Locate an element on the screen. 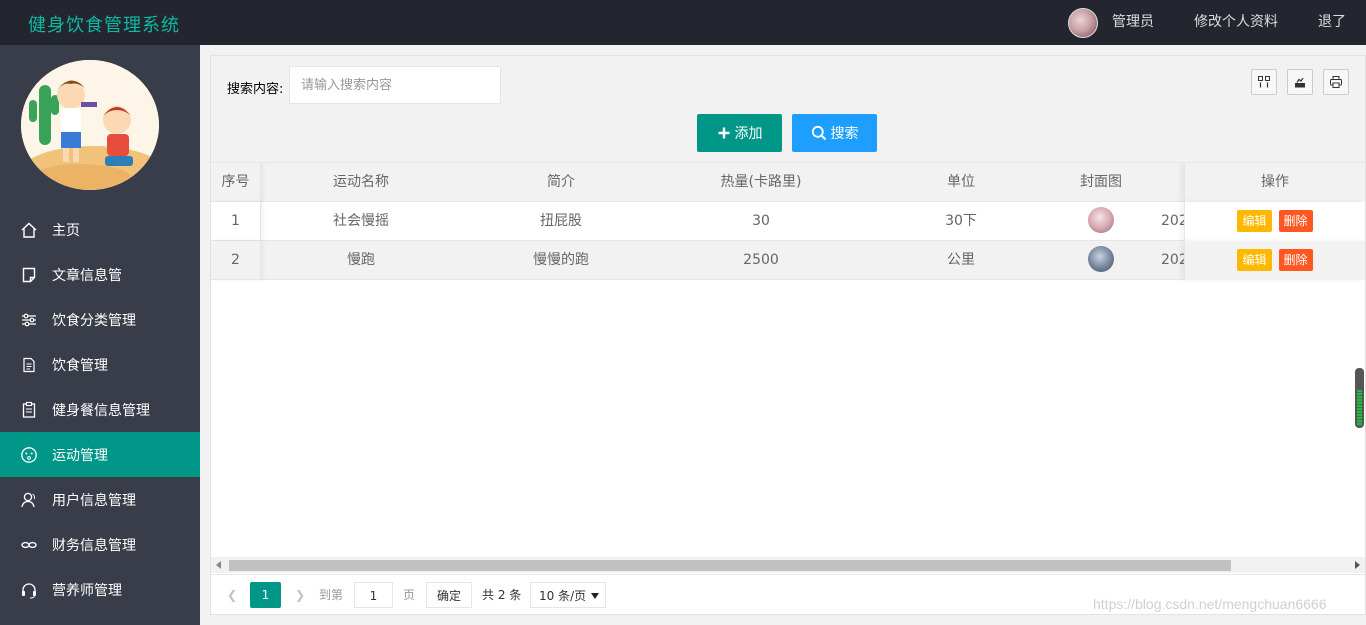 The width and height of the screenshot is (1366, 625). export-button is located at coordinates (1300, 82).